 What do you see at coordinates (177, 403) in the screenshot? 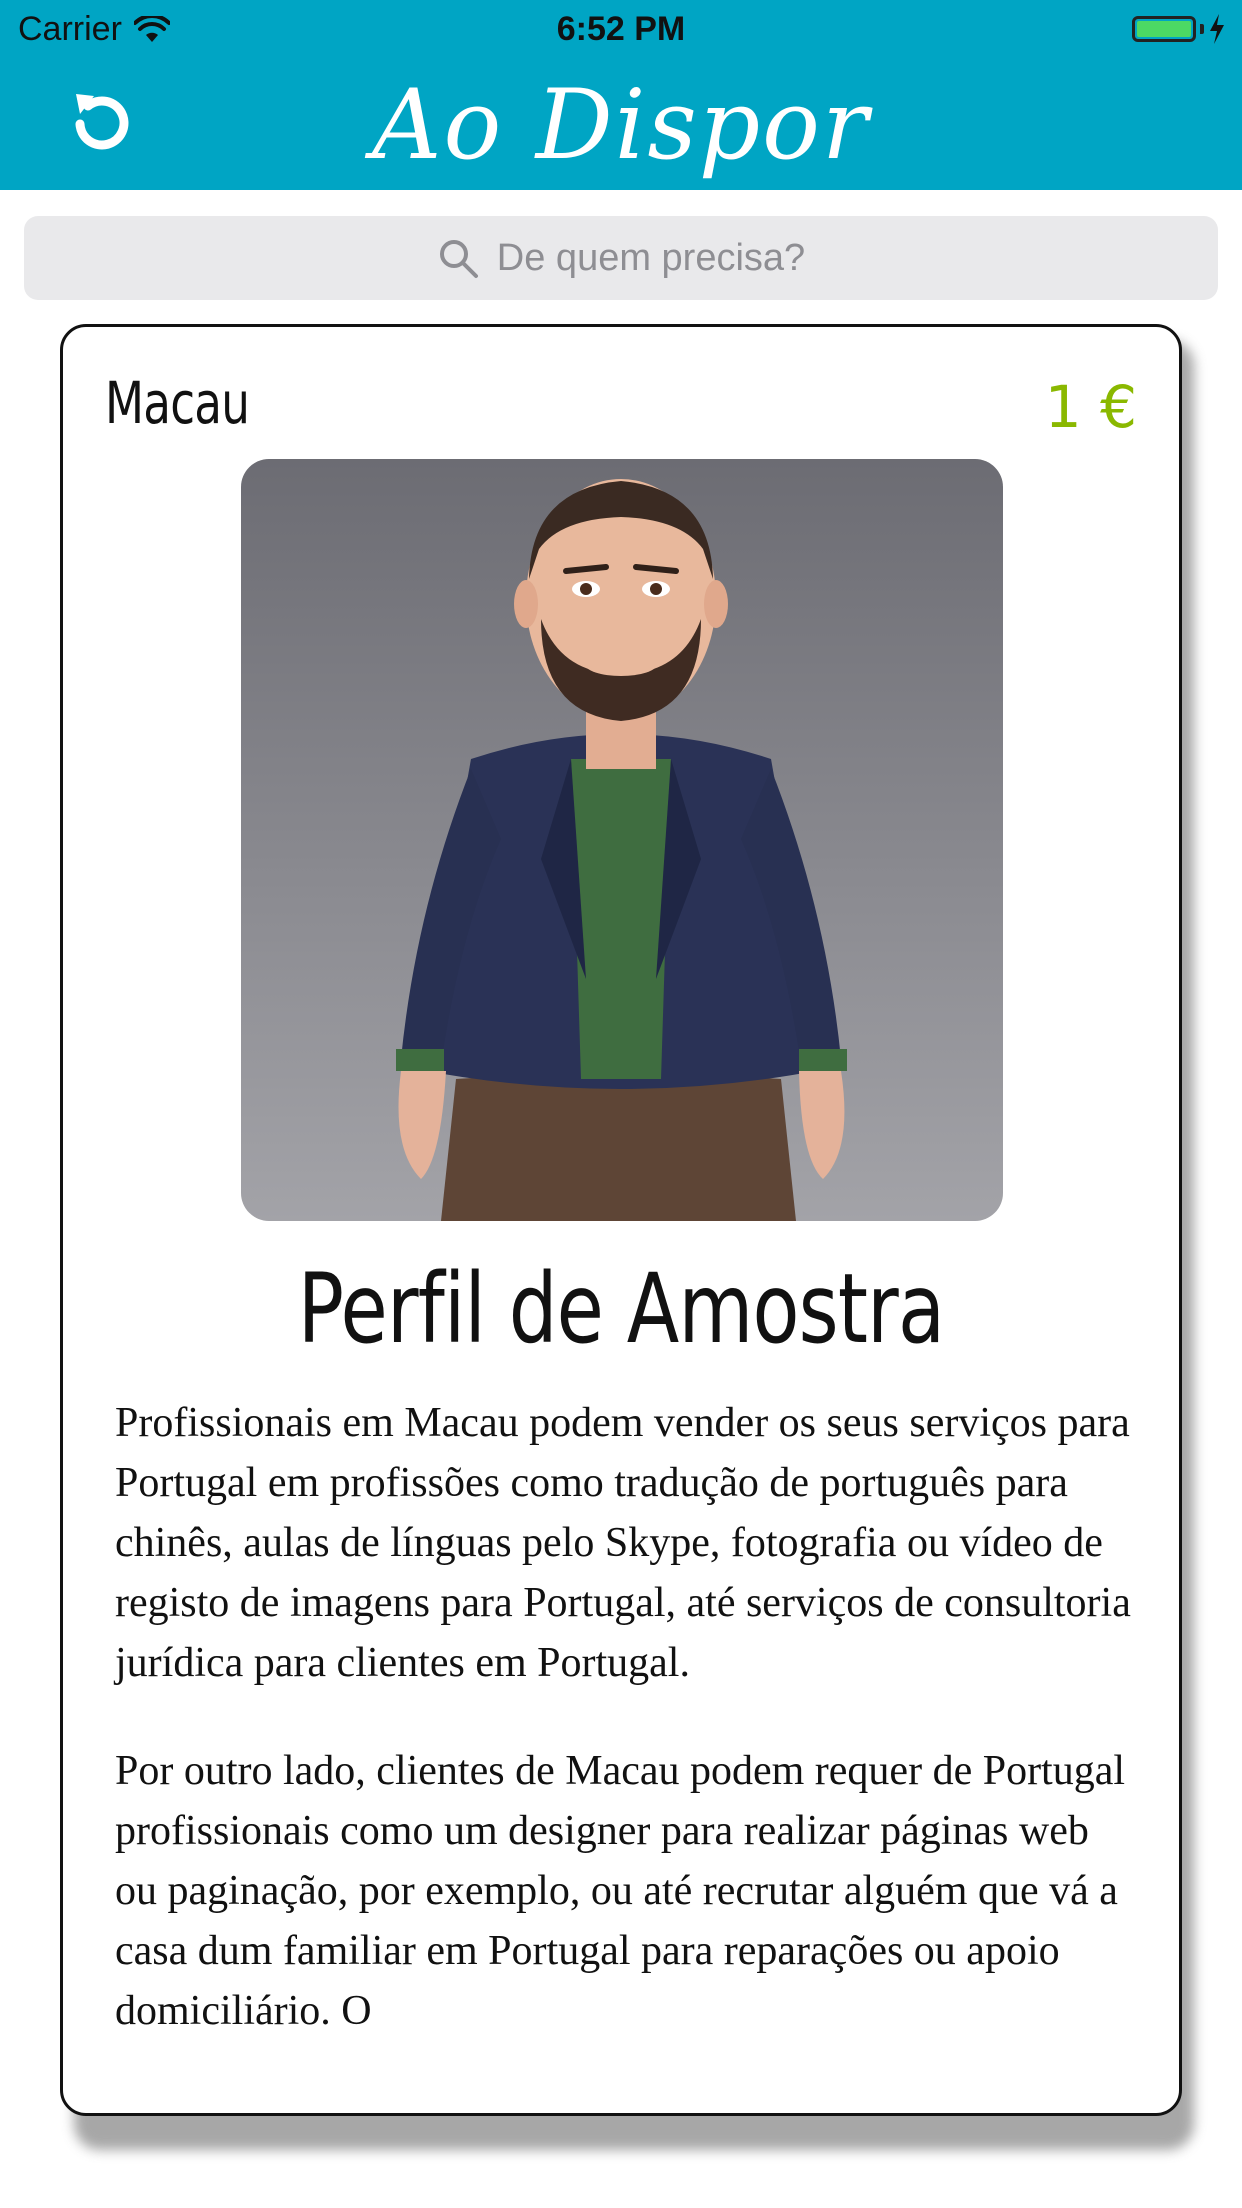
I see `location-label: Macau` at bounding box center [177, 403].